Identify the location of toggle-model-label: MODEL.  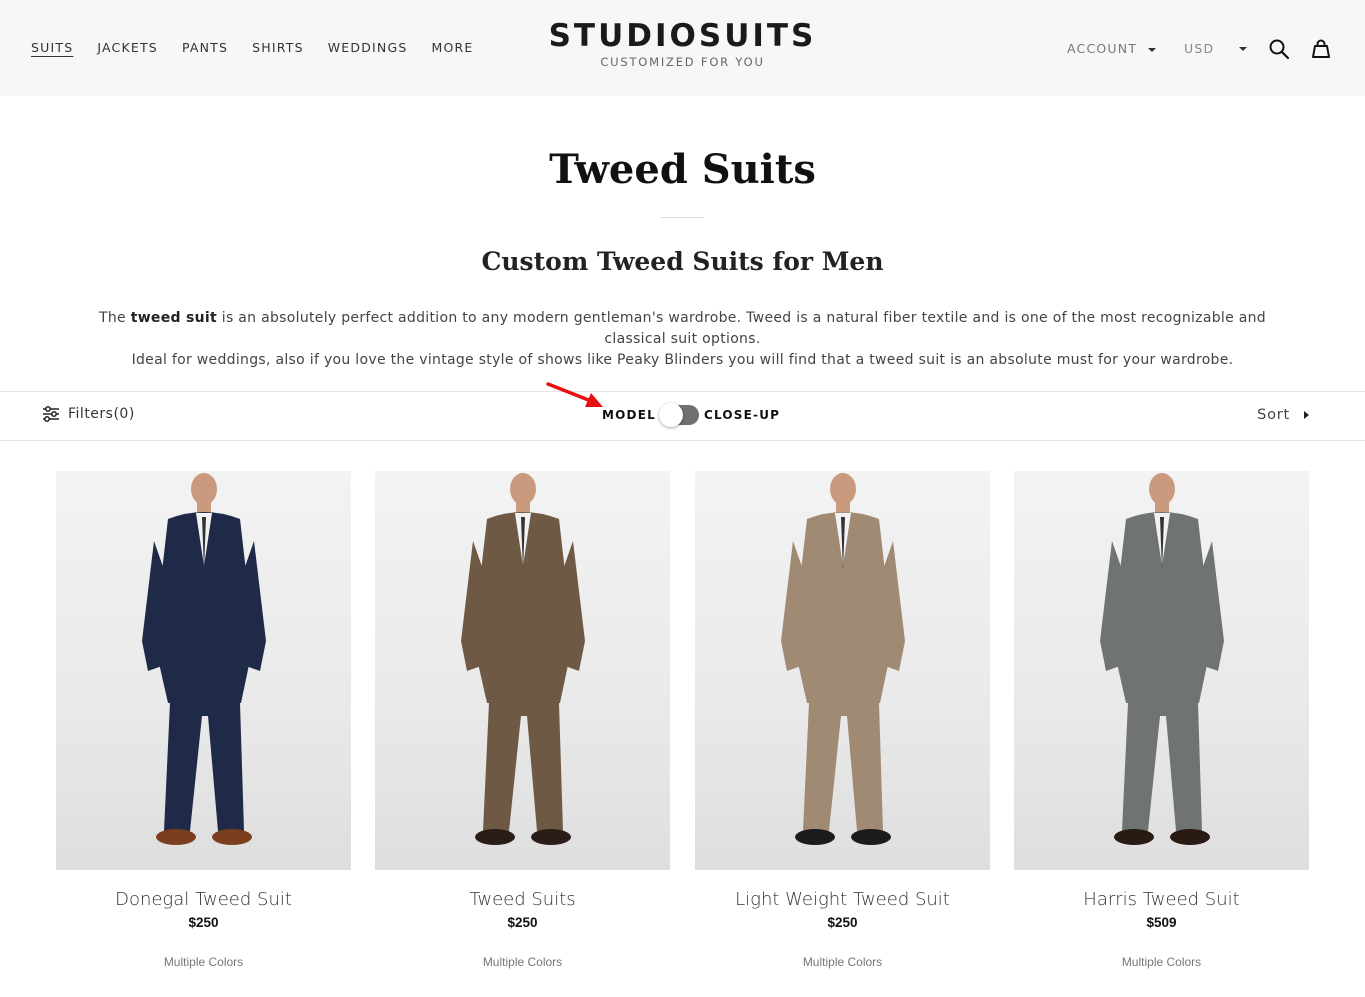
(629, 415).